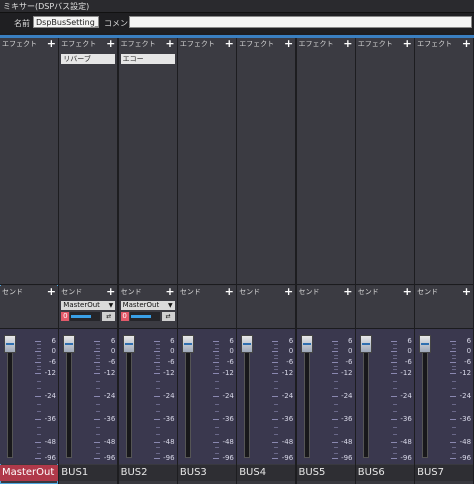 This screenshot has width=474, height=484. What do you see at coordinates (428, 292) in the screenshot?
I see `send-label: センド` at bounding box center [428, 292].